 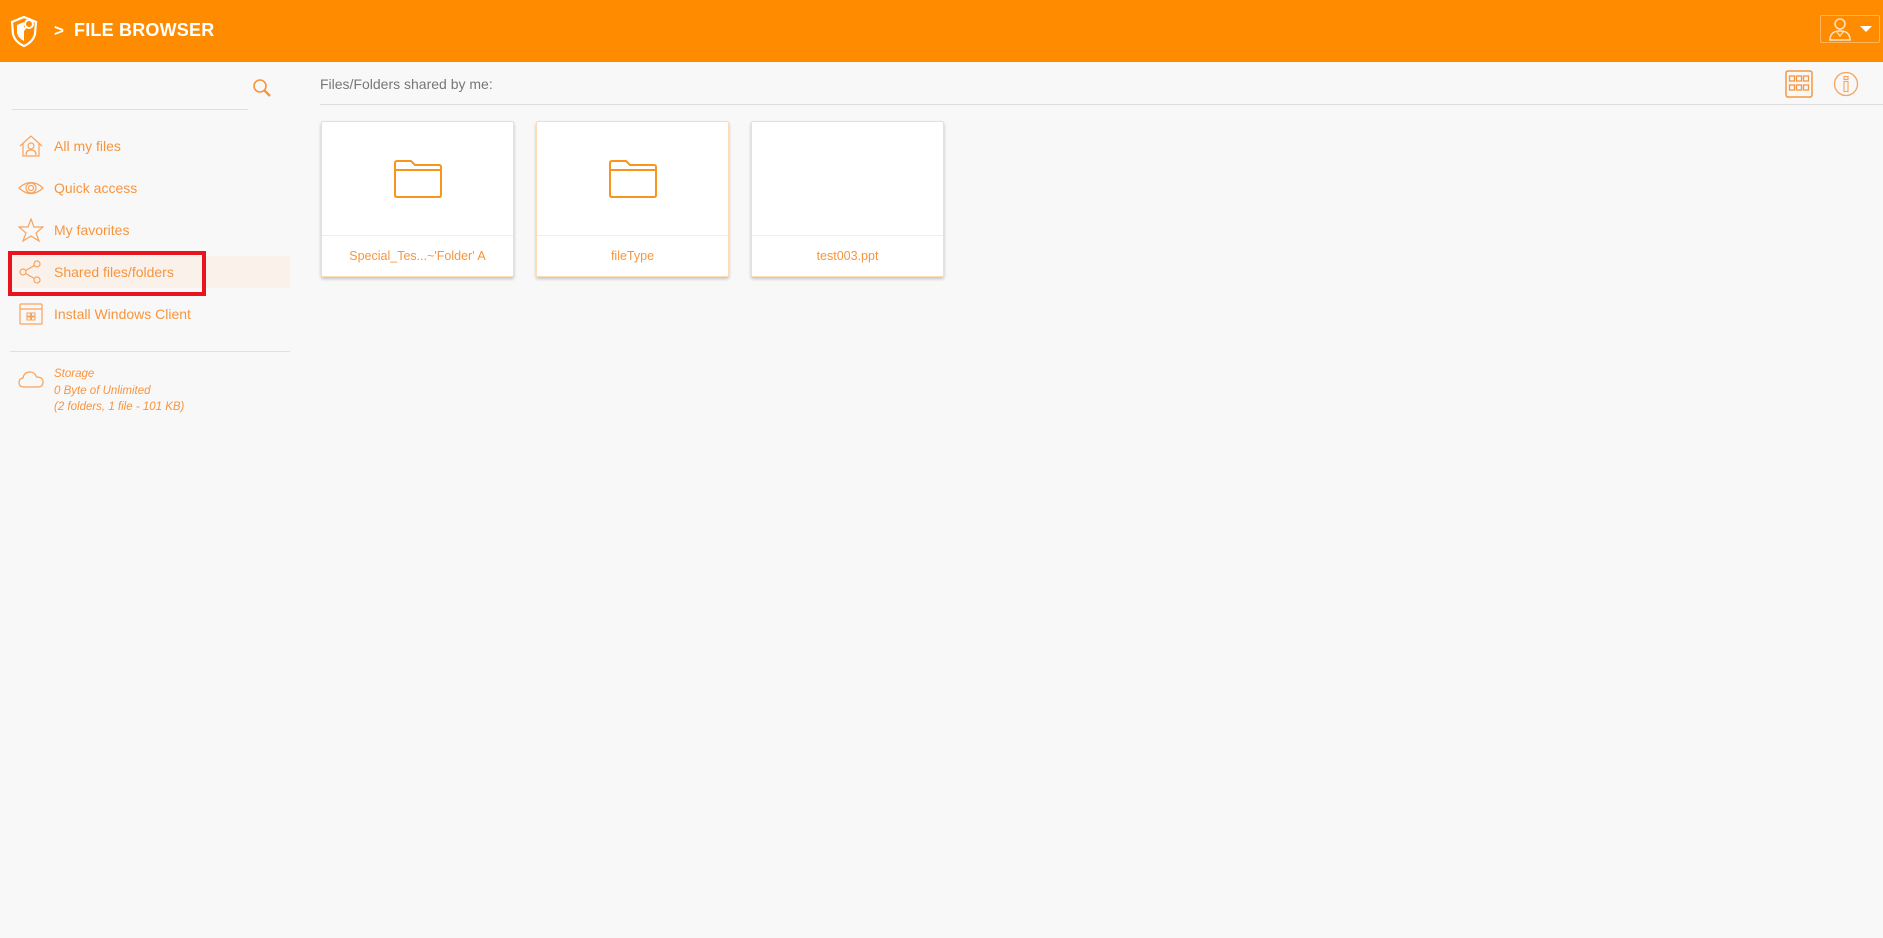 I want to click on item-name: Special_Tes...~'Folder' A, so click(x=417, y=256).